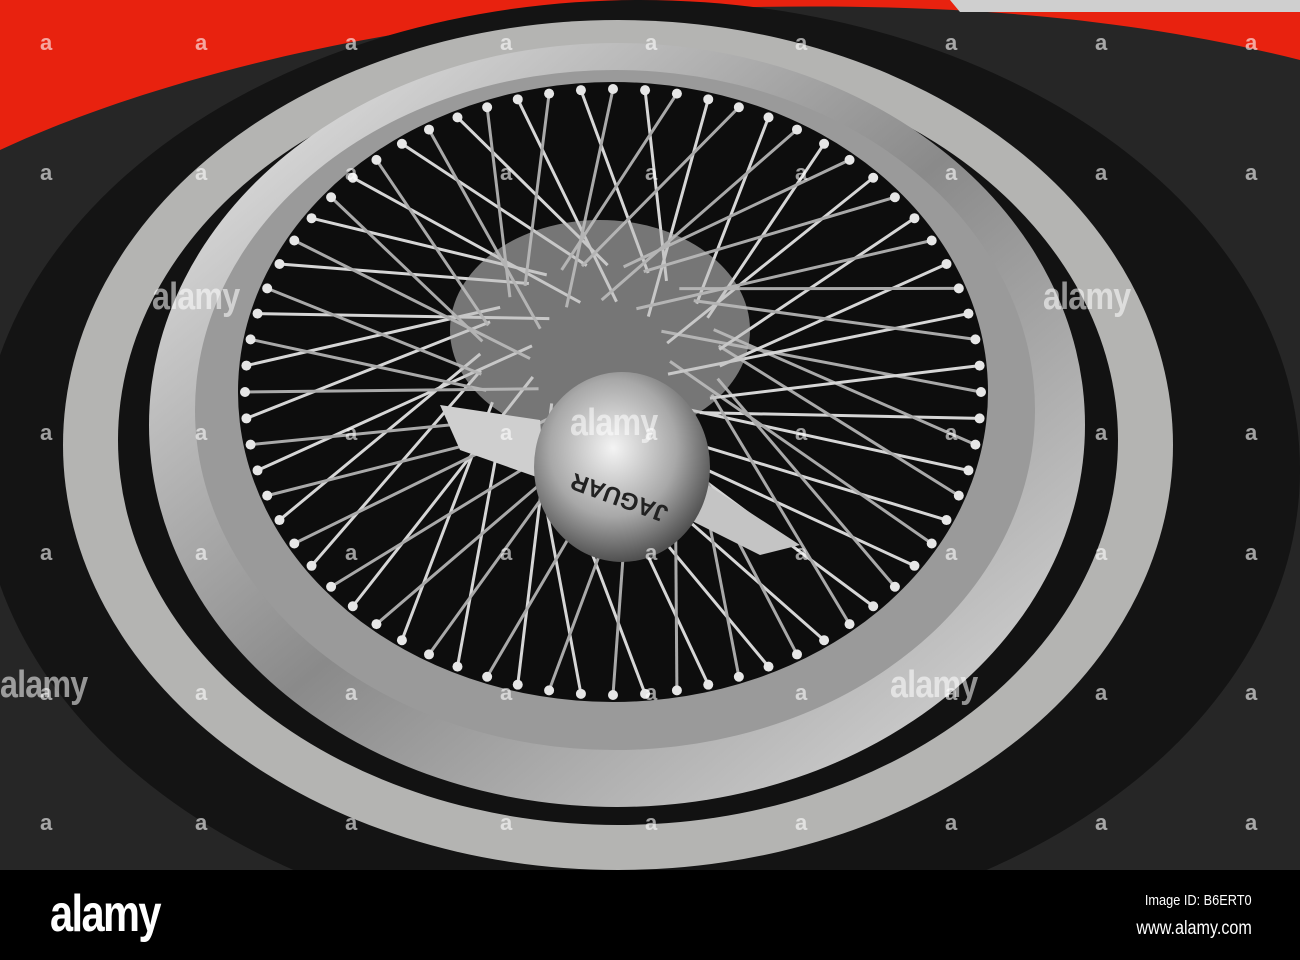 Image resolution: width=1300 pixels, height=960 pixels. Describe the element at coordinates (1194, 928) in the screenshot. I see `site-url: www.alamy.com` at that location.